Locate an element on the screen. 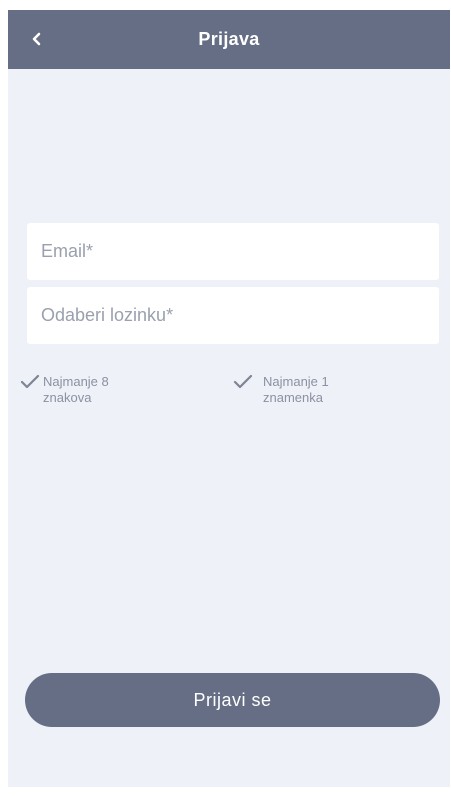 Image resolution: width=451 pixels, height=798 pixels. password-field is located at coordinates (233, 315).